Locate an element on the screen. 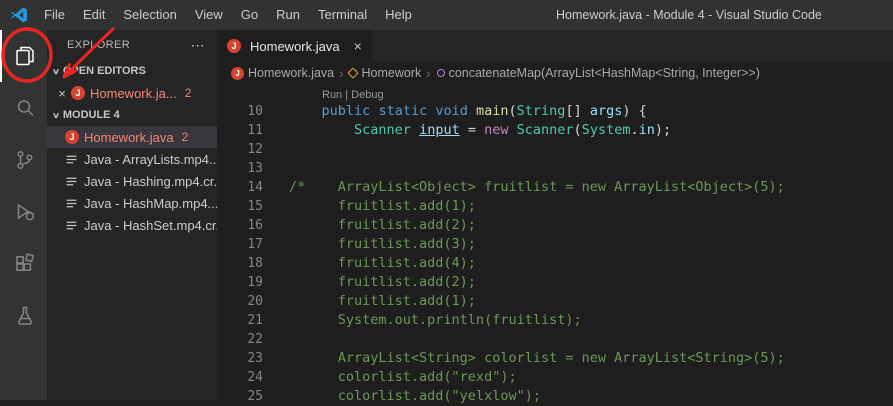 This screenshot has width=893, height=406. line-number: 14 is located at coordinates (255, 187).